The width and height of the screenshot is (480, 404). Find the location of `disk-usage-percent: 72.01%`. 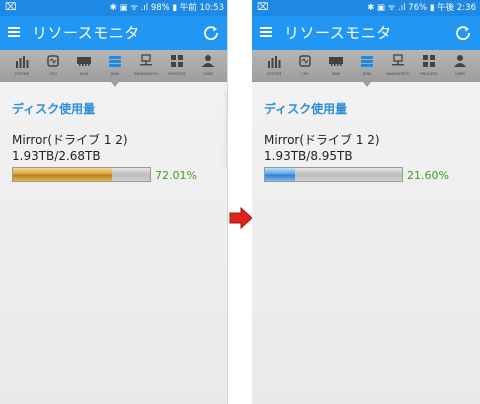

disk-usage-percent: 72.01% is located at coordinates (176, 175).